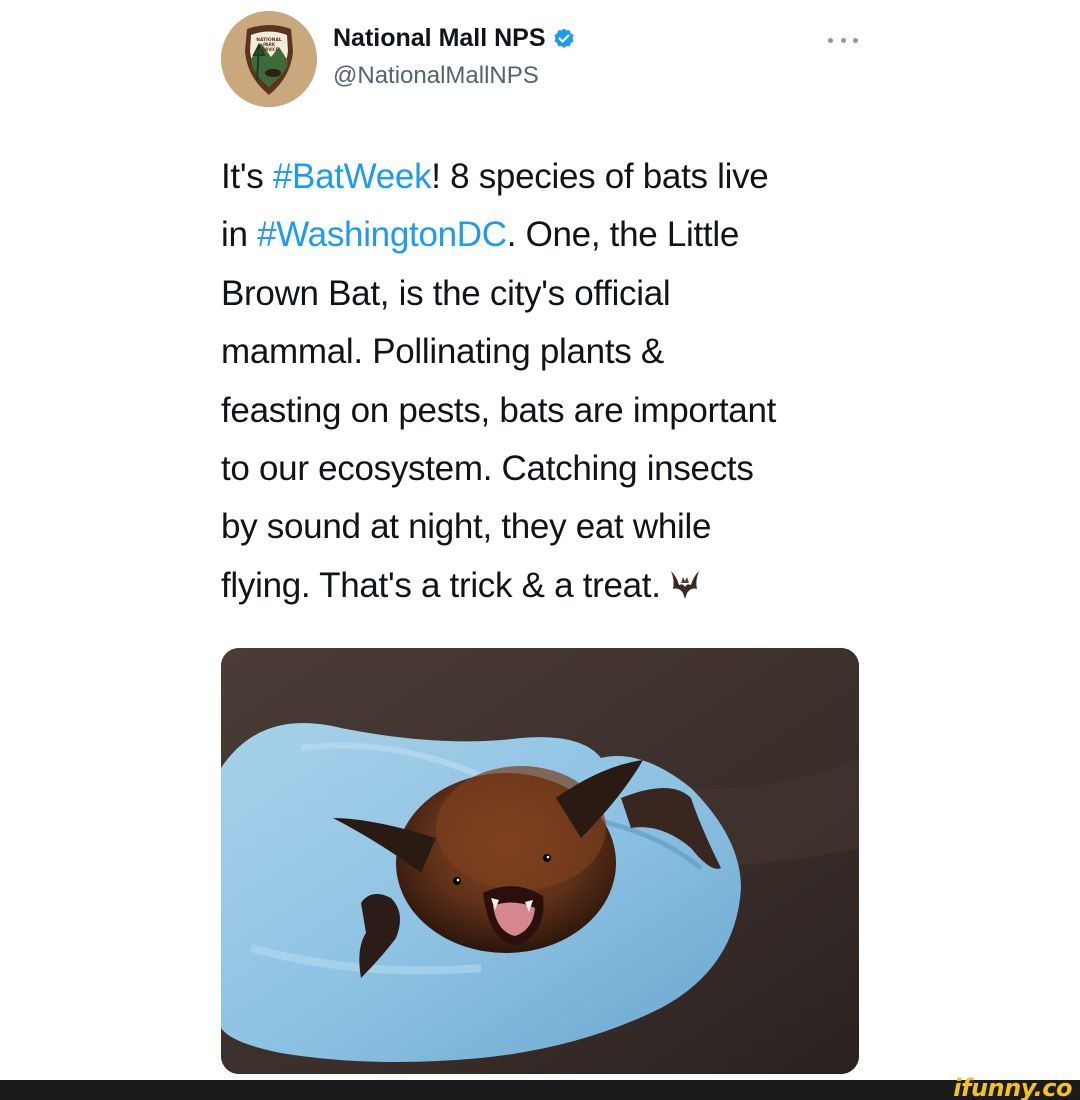 This screenshot has width=1080, height=1100. What do you see at coordinates (564, 38) in the screenshot?
I see `verified-badge-icon` at bounding box center [564, 38].